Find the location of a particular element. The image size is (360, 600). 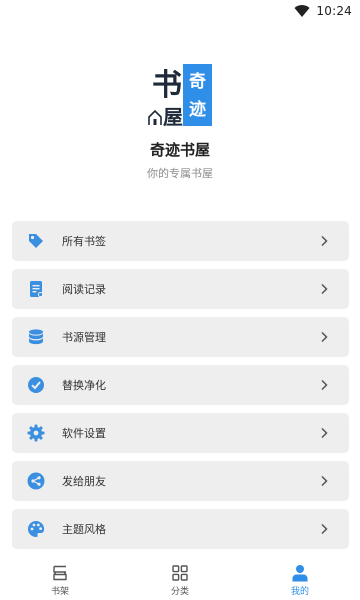

tab-mine: 我的 is located at coordinates (300, 580).